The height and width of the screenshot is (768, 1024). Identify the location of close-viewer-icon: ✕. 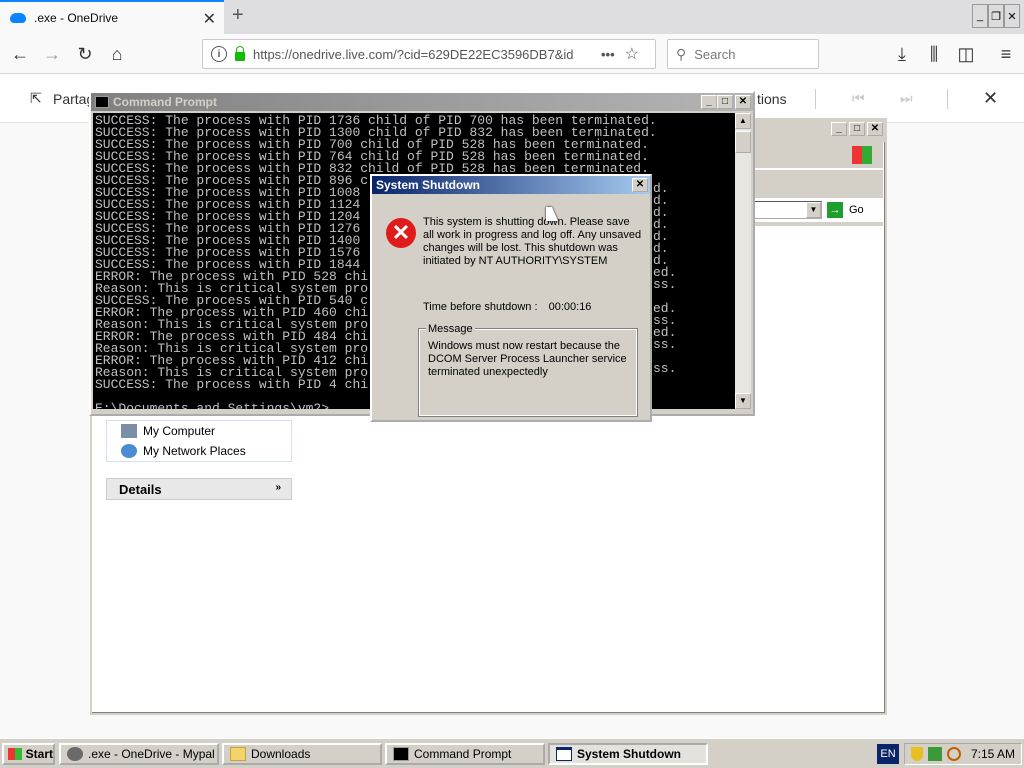
(990, 98).